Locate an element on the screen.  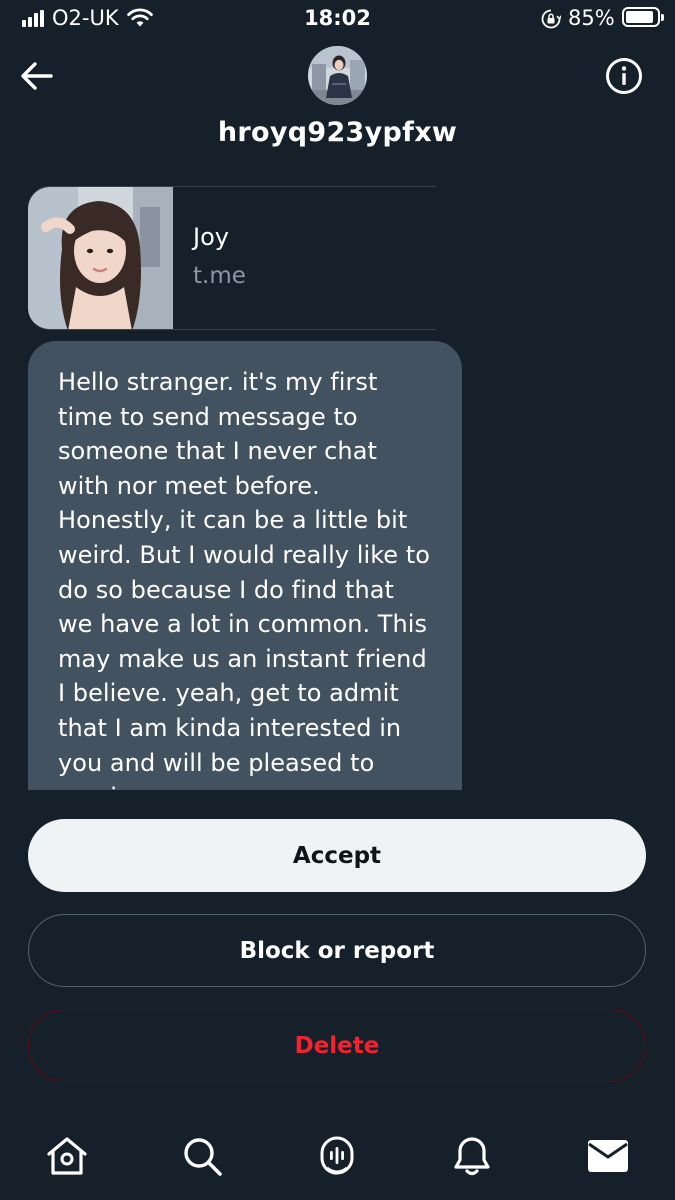
status-bar: O2-UK 18:02 85% is located at coordinates (337, 20).